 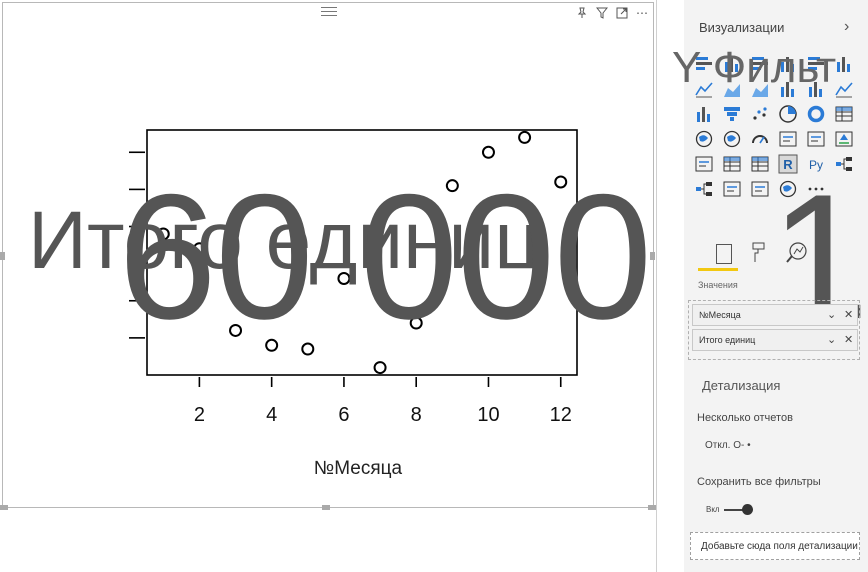 What do you see at coordinates (416, 415) in the screenshot?
I see `x-tick-label: 8` at bounding box center [416, 415].